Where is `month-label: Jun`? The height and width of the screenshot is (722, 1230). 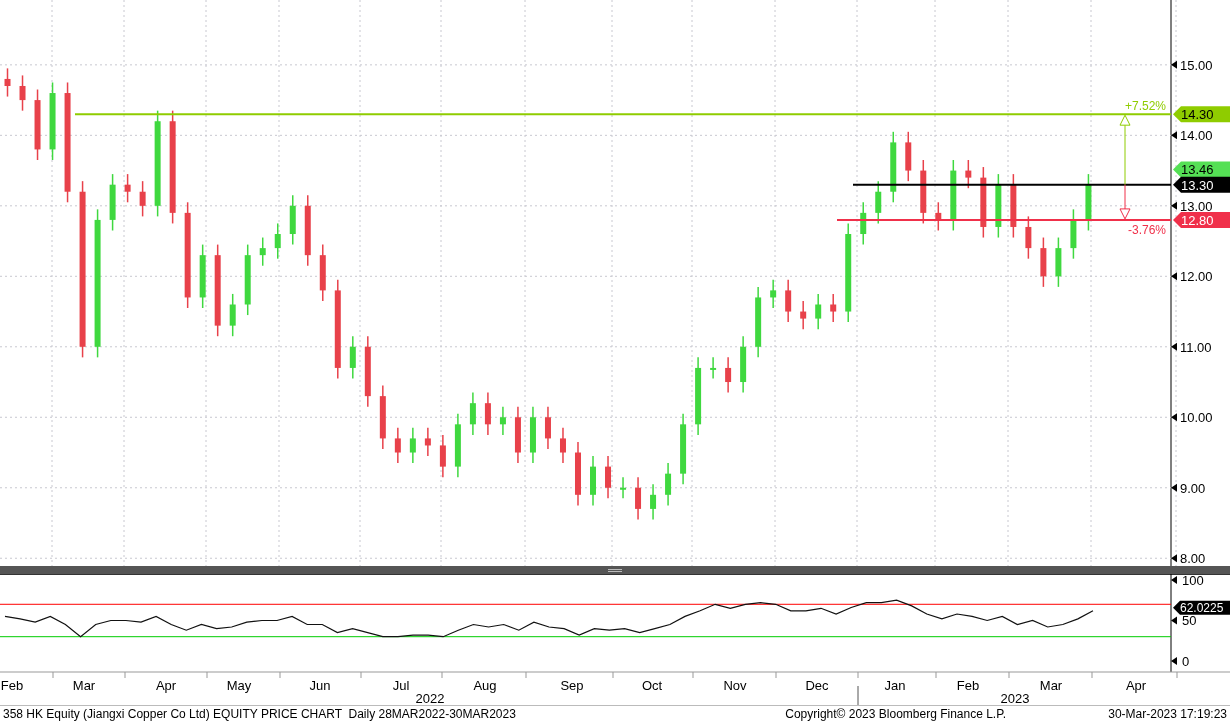
month-label: Jun is located at coordinates (320, 685).